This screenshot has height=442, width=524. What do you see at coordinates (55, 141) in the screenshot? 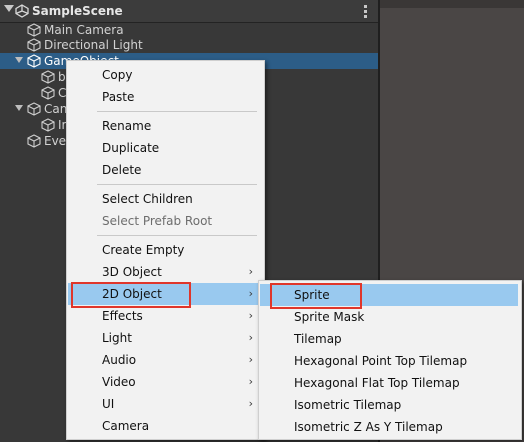
I see `hierarchy-item-label: Eve` at bounding box center [55, 141].